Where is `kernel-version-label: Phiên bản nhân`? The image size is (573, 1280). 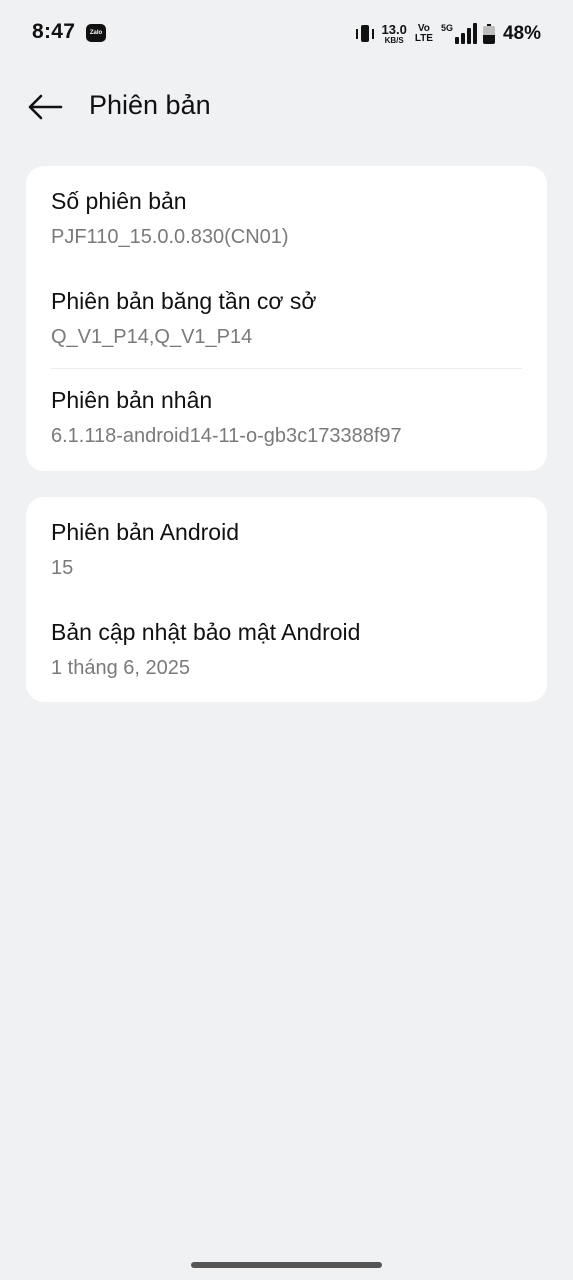 kernel-version-label: Phiên bản nhân is located at coordinates (132, 400).